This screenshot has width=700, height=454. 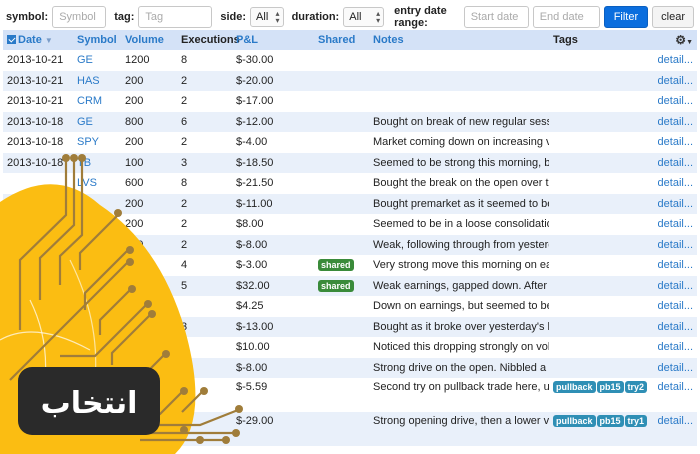 I want to click on volume-cell, so click(x=149, y=347).